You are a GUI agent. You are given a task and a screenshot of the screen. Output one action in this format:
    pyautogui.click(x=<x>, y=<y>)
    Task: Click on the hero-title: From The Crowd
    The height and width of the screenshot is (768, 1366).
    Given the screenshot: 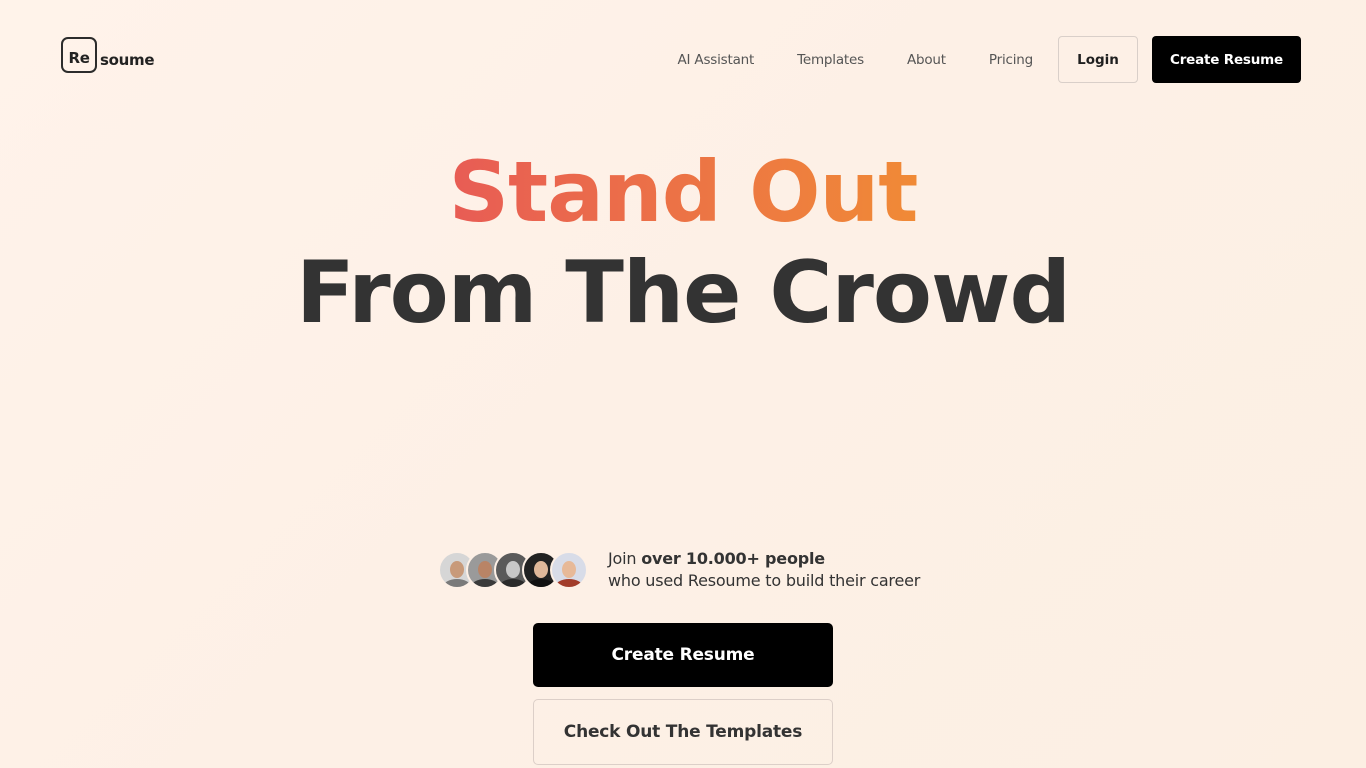 What is the action you would take?
    pyautogui.click(x=683, y=293)
    